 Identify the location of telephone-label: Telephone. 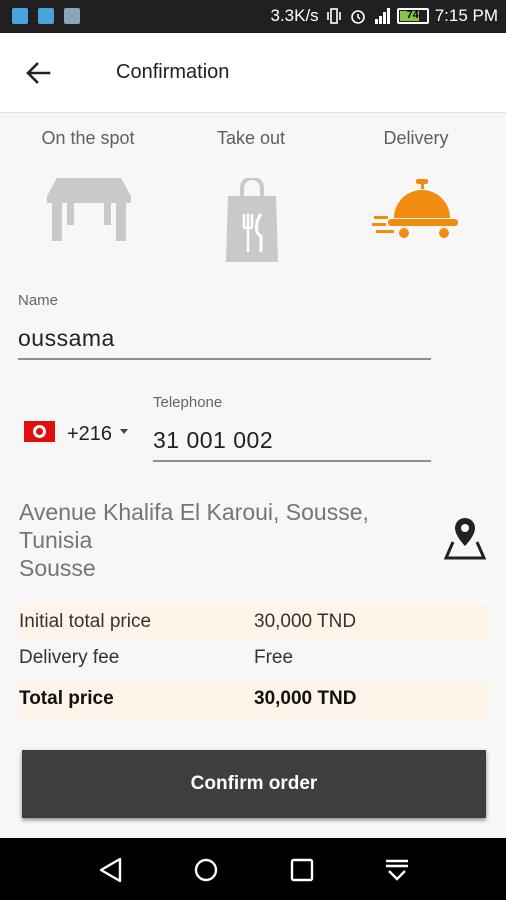
(188, 402).